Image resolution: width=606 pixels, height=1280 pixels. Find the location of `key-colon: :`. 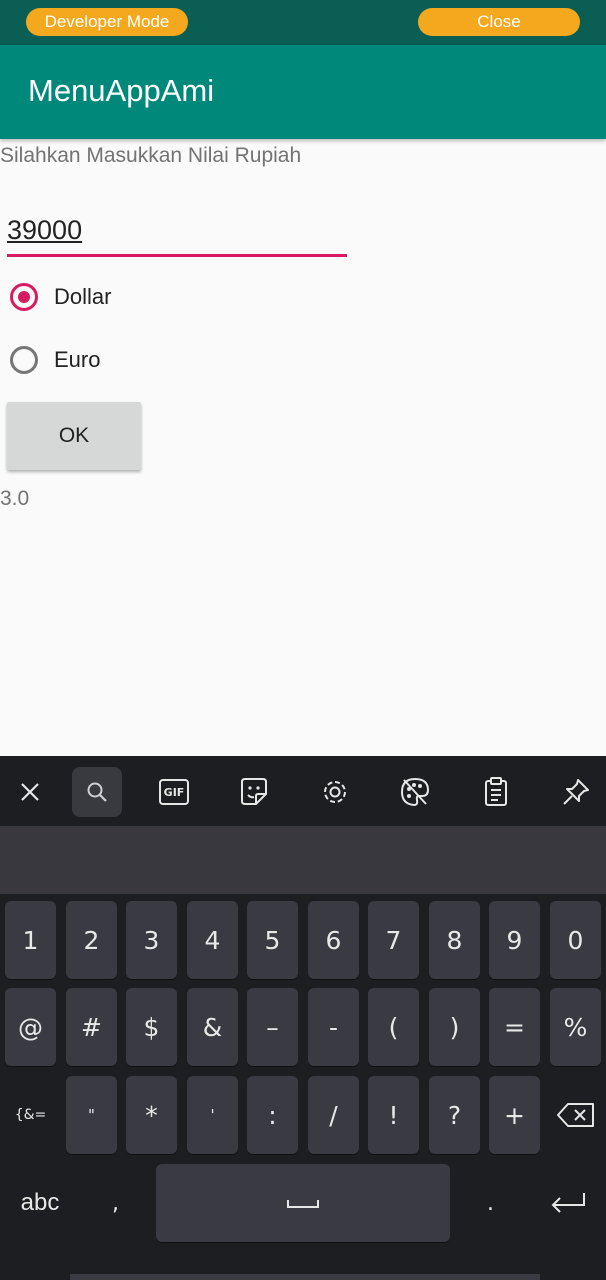

key-colon: : is located at coordinates (272, 1115).